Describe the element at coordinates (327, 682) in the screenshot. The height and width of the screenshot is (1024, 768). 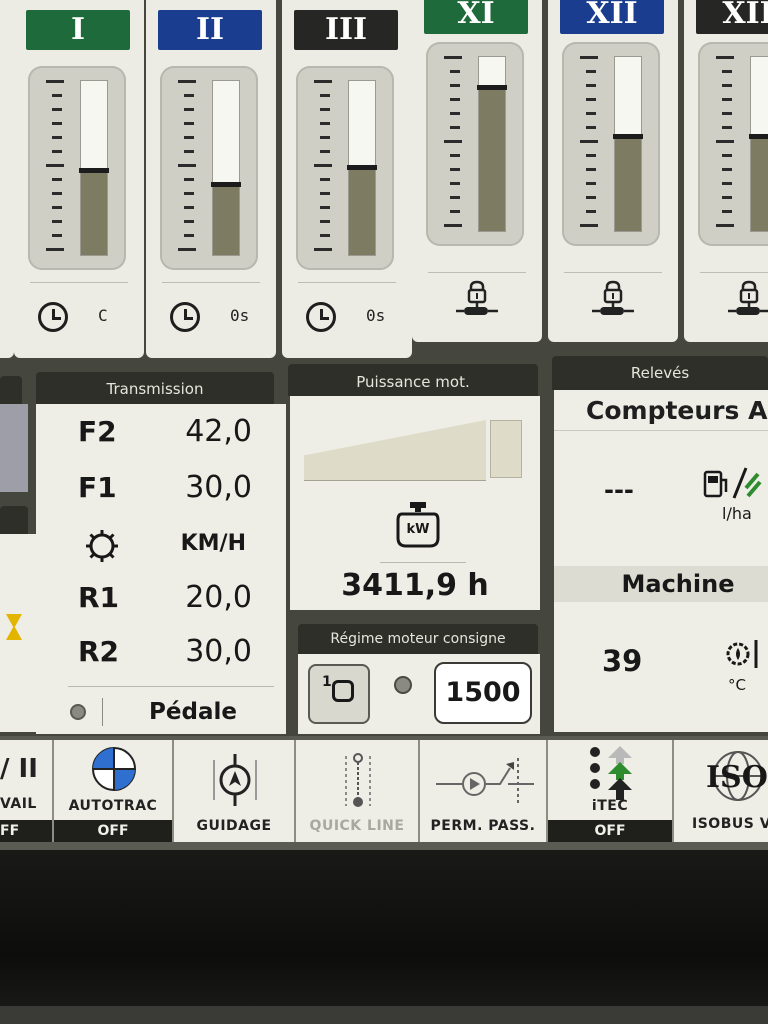
I see `engine-speed-mode-number: 1` at that location.